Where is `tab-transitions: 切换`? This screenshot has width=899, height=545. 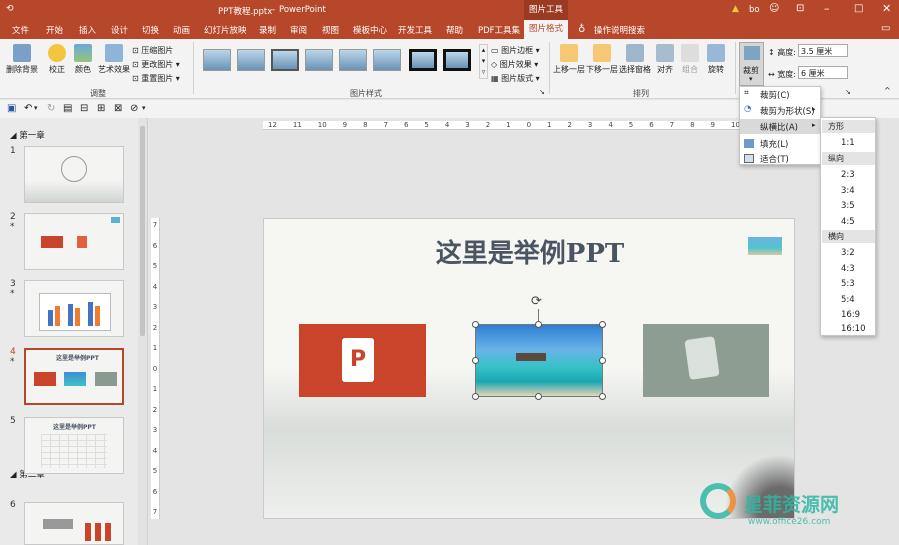 tab-transitions: 切换 is located at coordinates (150, 30).